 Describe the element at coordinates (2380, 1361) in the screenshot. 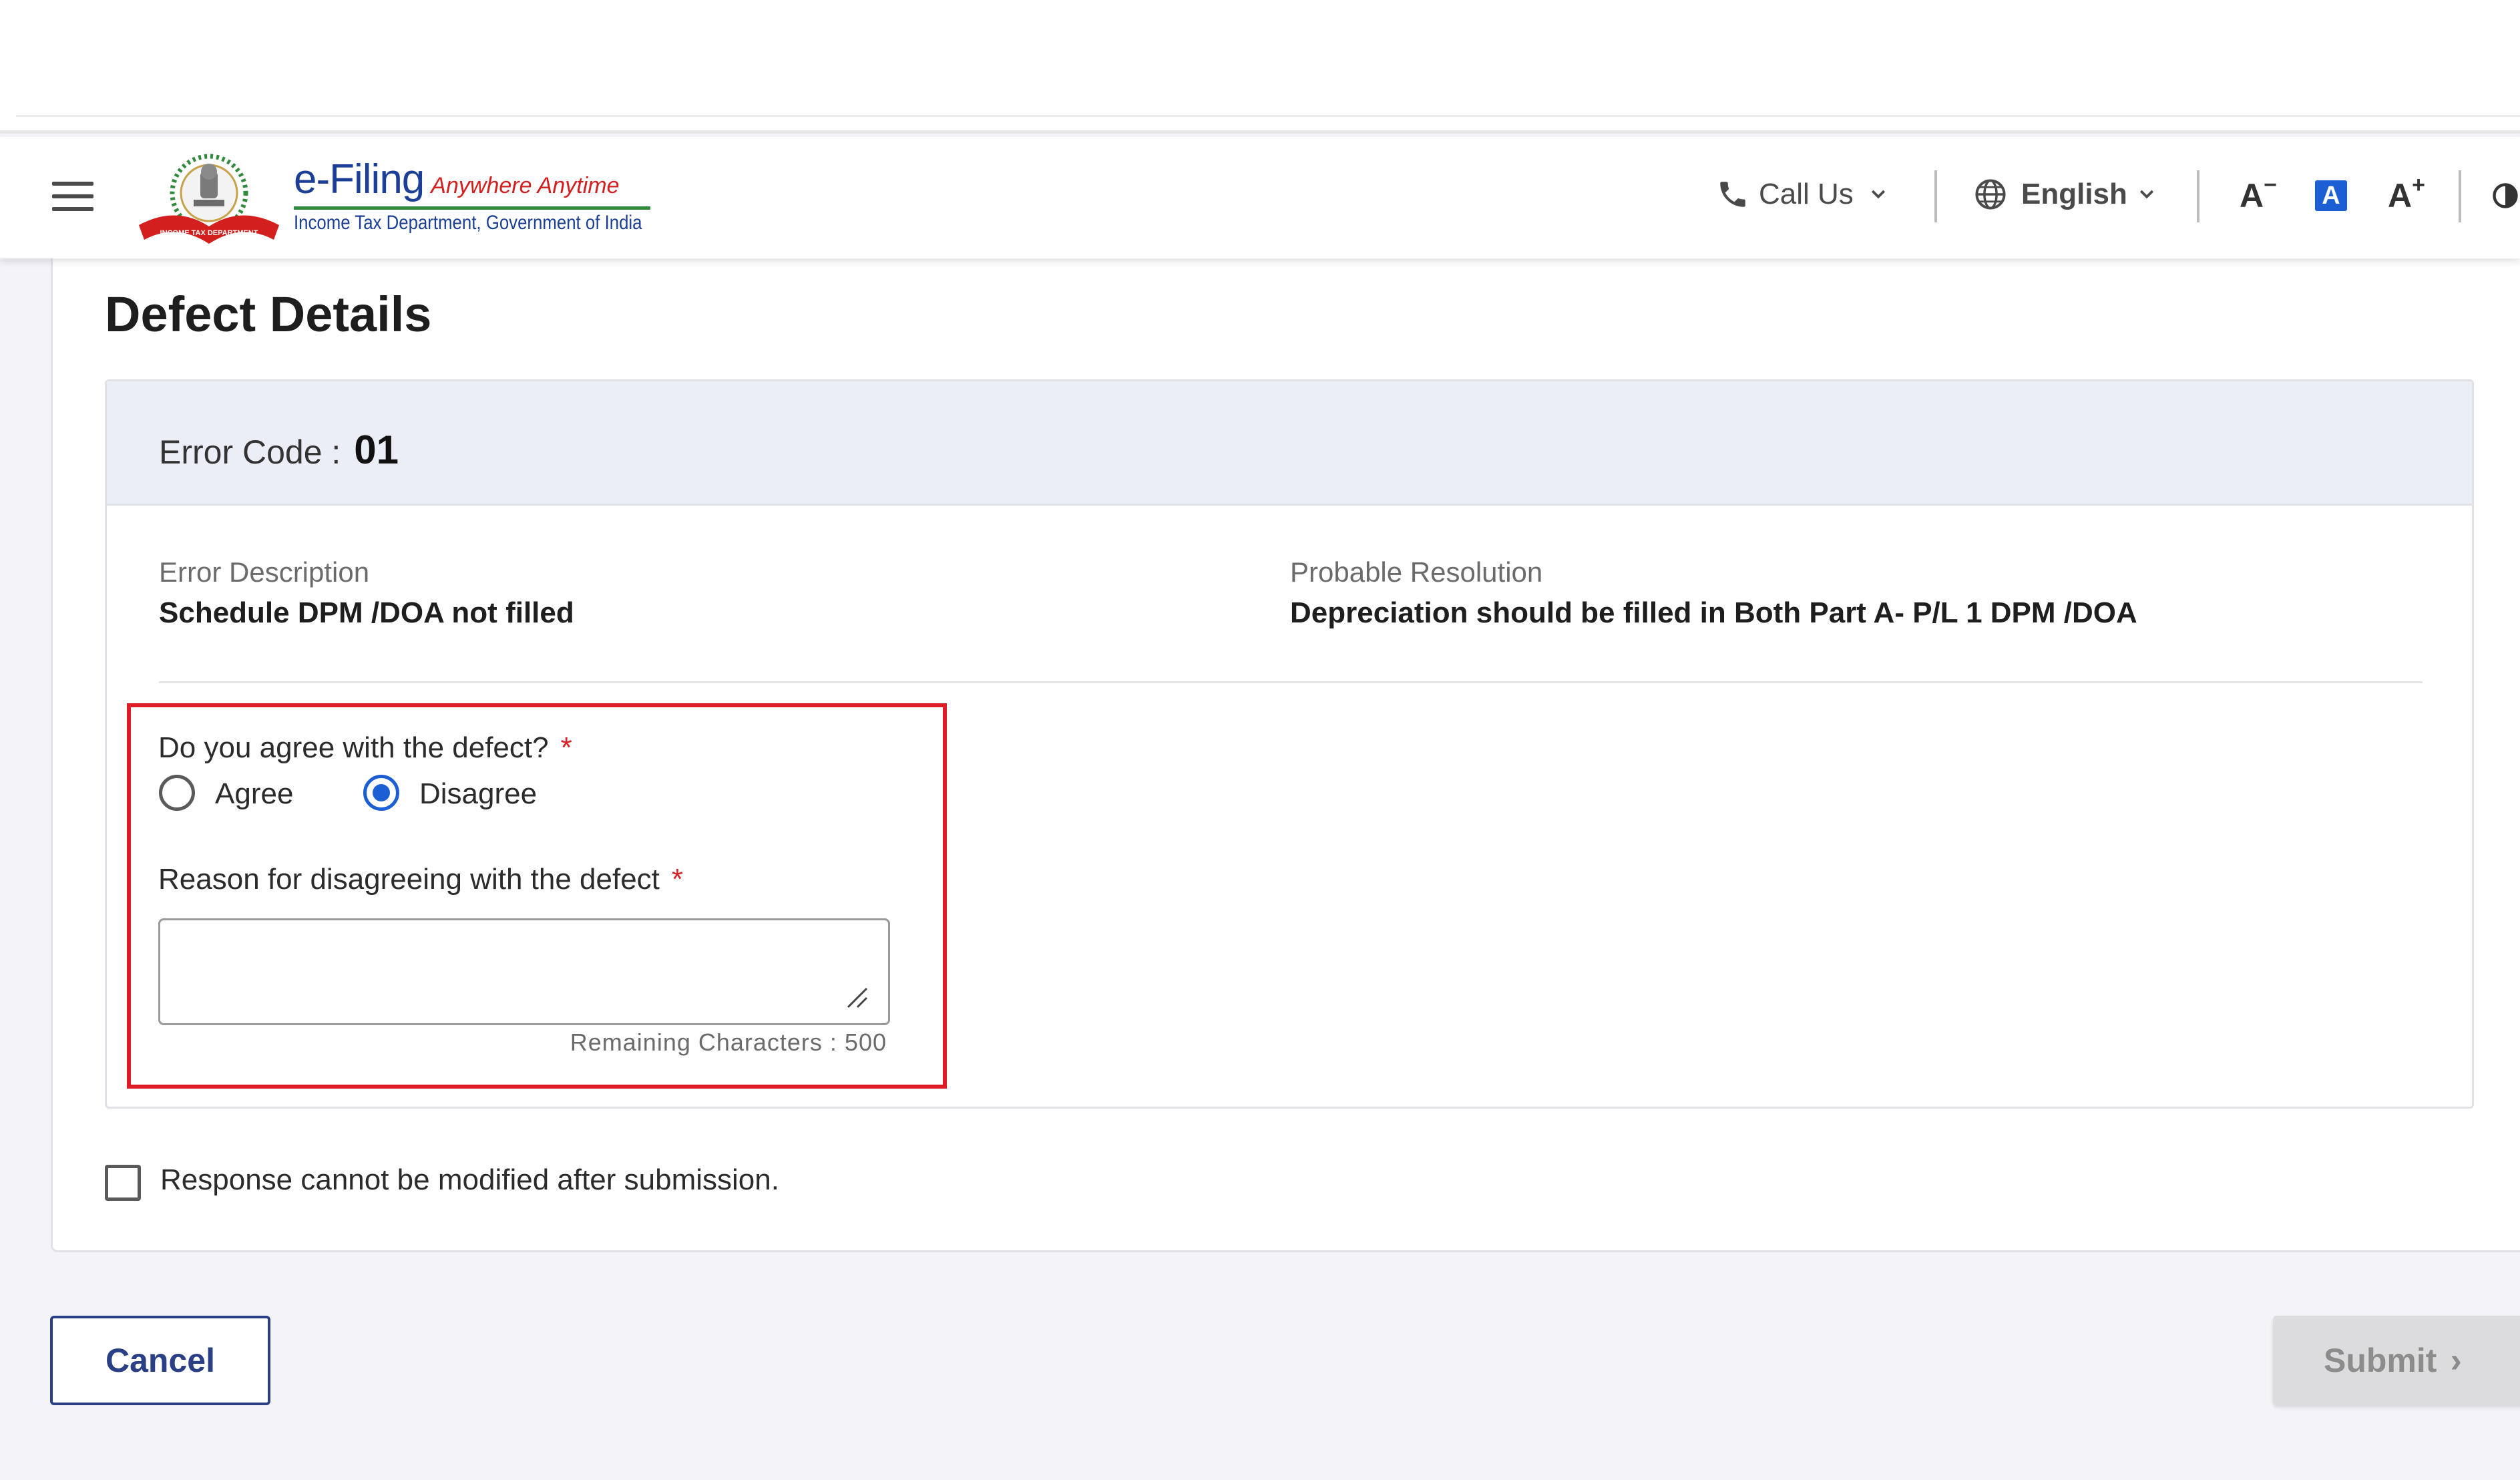

I see `submit-label: Submit` at that location.